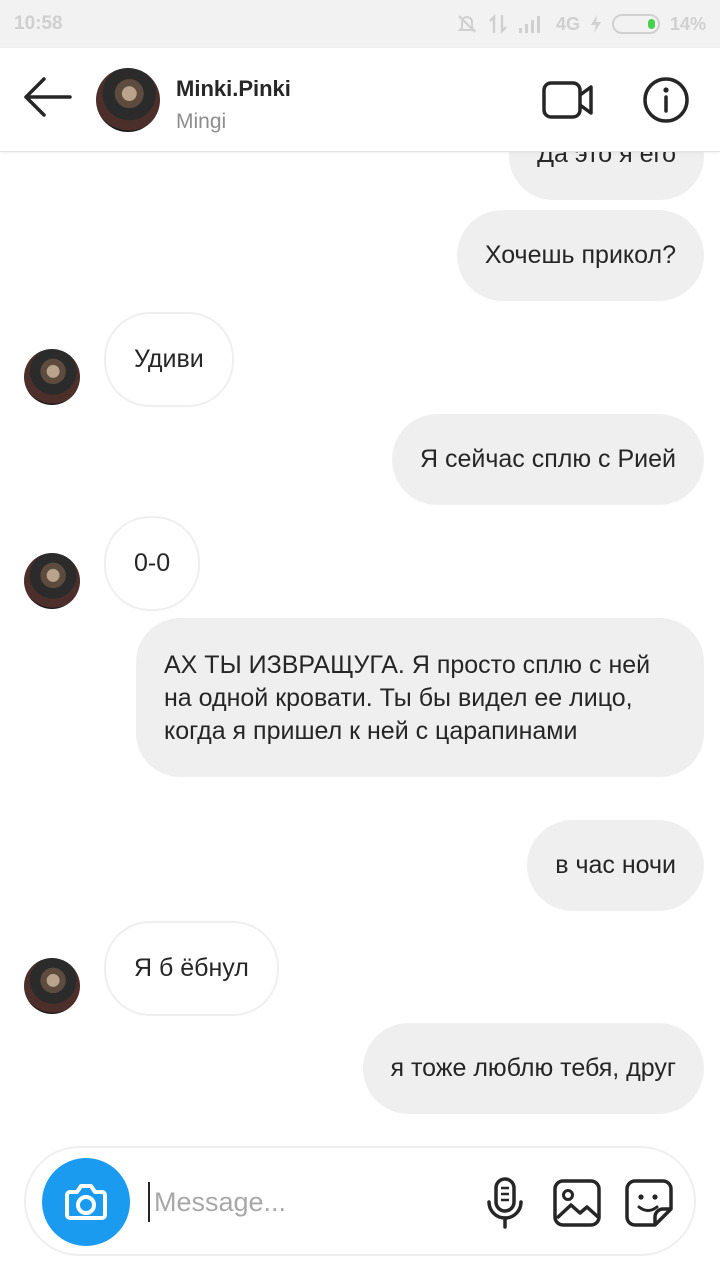 The image size is (720, 1280). I want to click on info-button, so click(666, 100).